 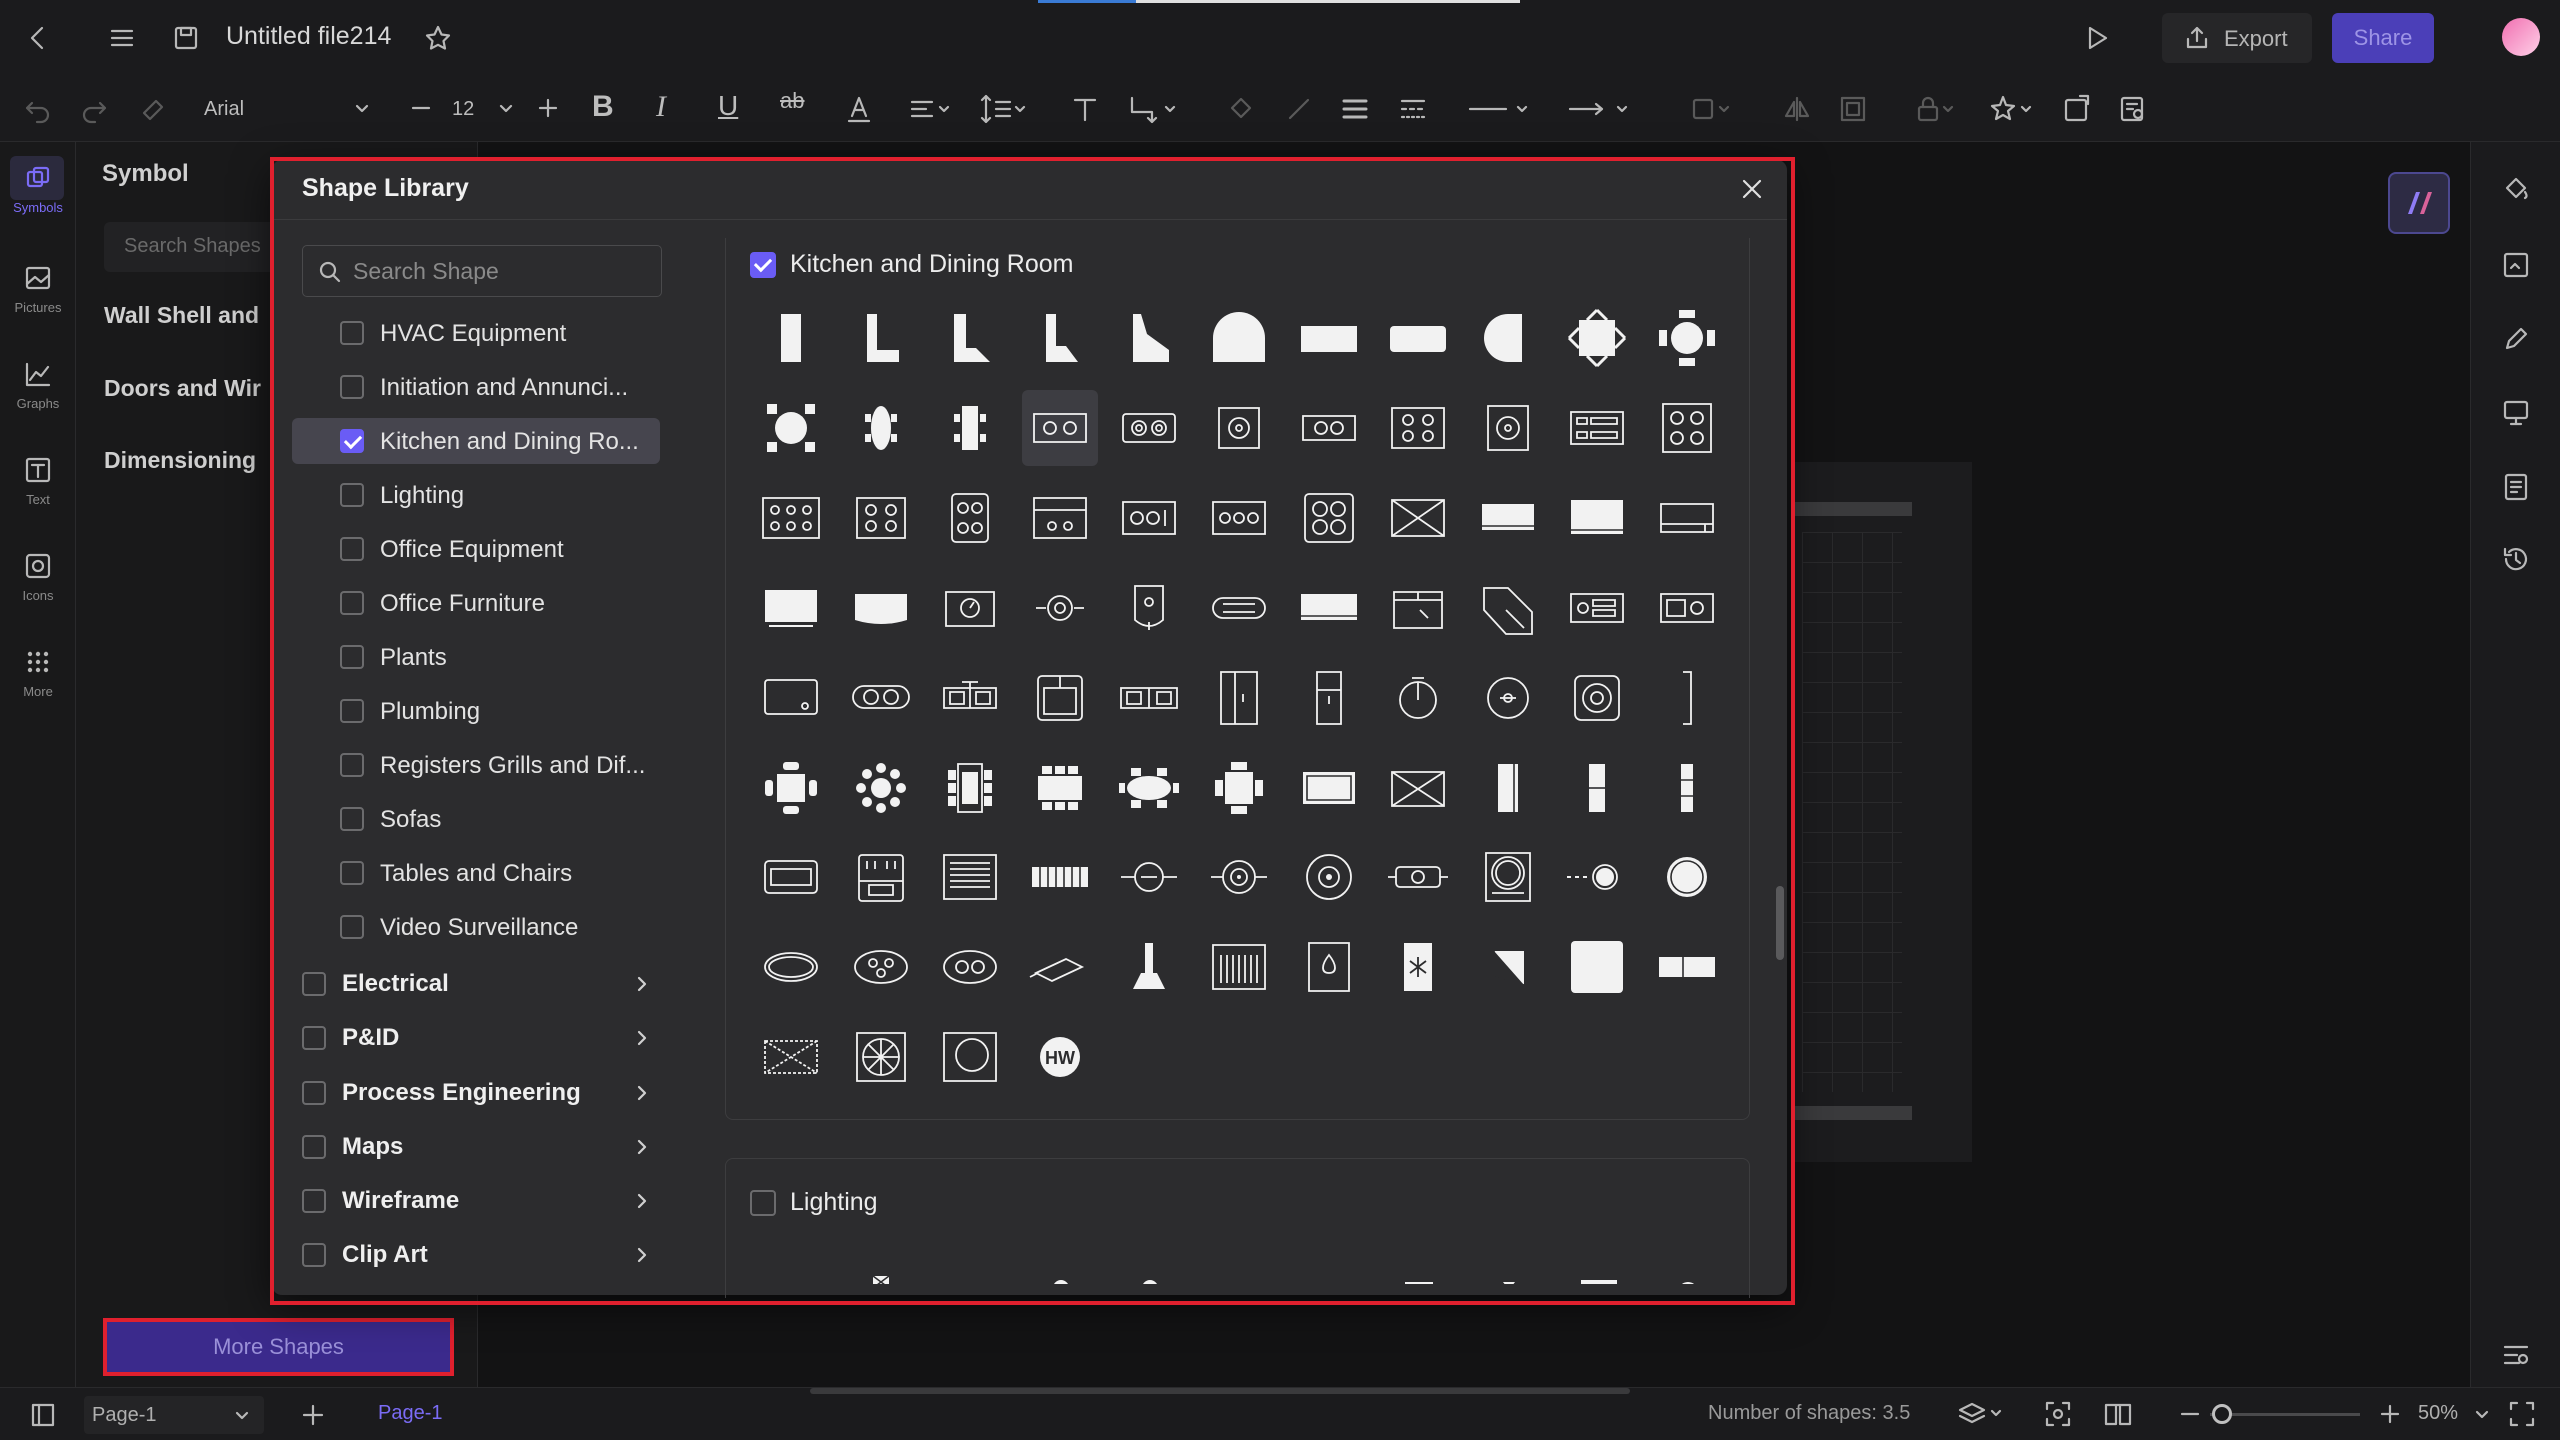 What do you see at coordinates (970, 967) in the screenshot?
I see `shape-ovalCook2` at bounding box center [970, 967].